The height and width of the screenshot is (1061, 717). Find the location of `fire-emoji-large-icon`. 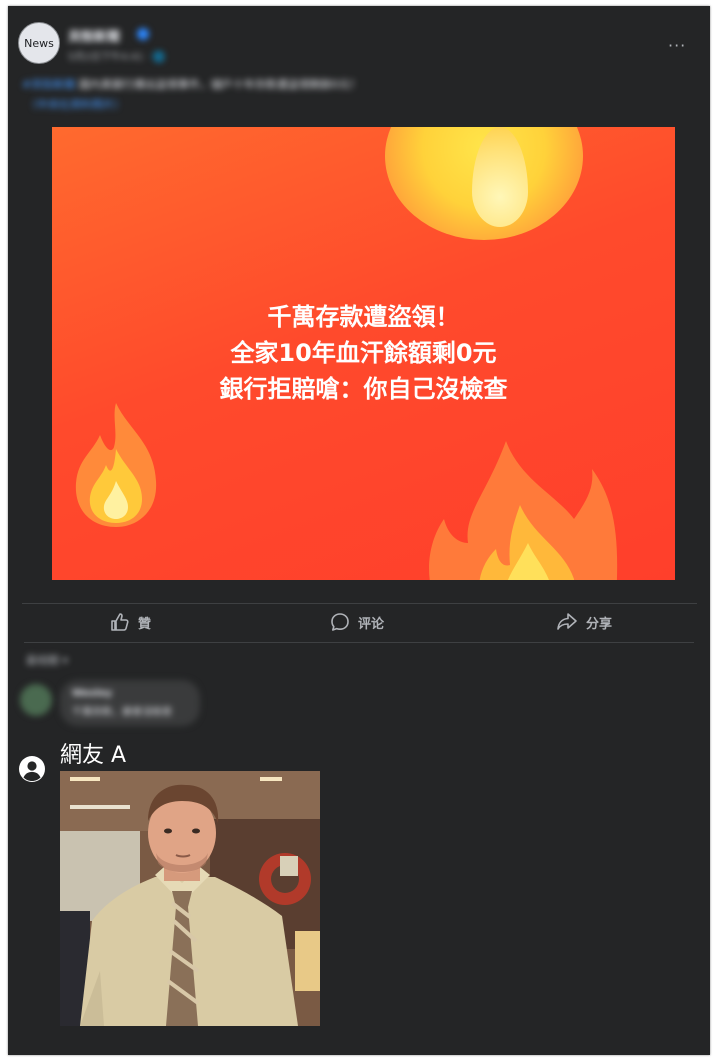

fire-emoji-large-icon is located at coordinates (523, 510).